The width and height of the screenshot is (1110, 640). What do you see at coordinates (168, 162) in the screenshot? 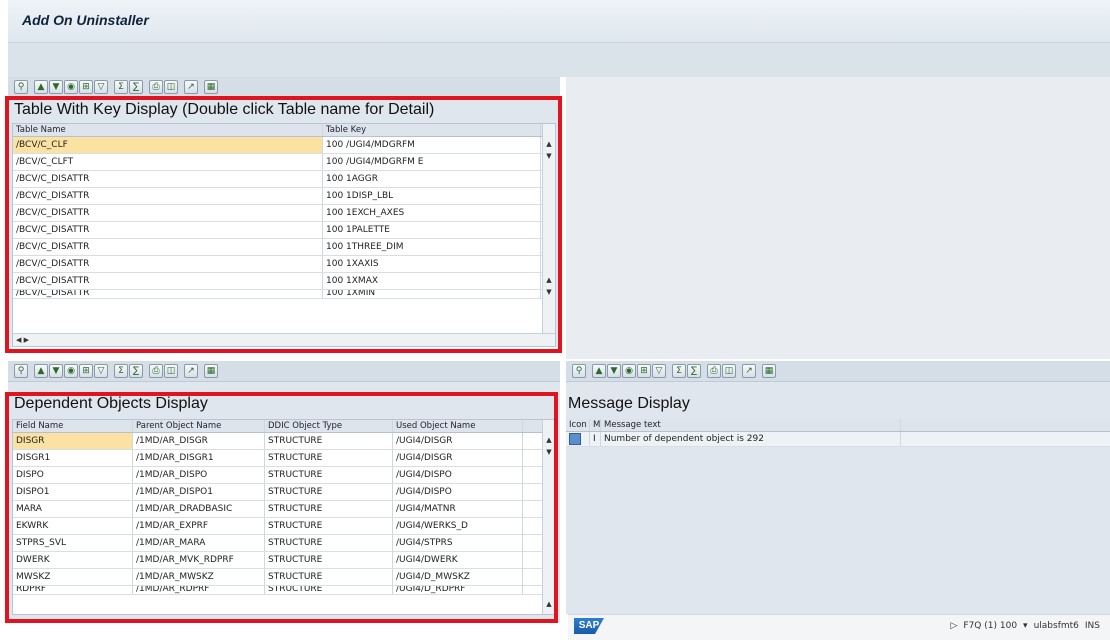
I see `table-name-cell: /BCV/C_CLFT` at bounding box center [168, 162].